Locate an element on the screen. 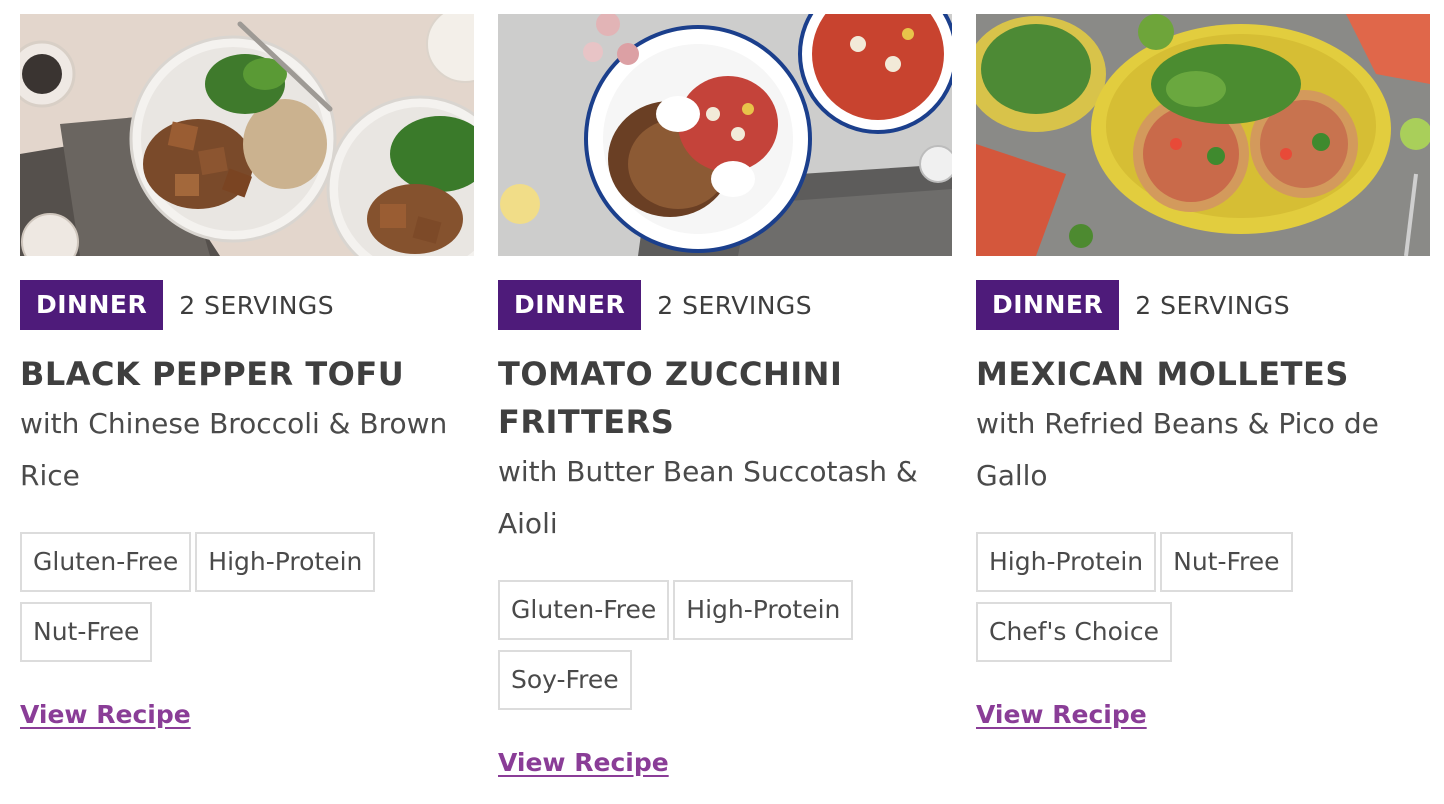 The image size is (1444, 804). diet-tags: High-Protein Nut-Free Chef's Choice is located at coordinates (1196, 597).